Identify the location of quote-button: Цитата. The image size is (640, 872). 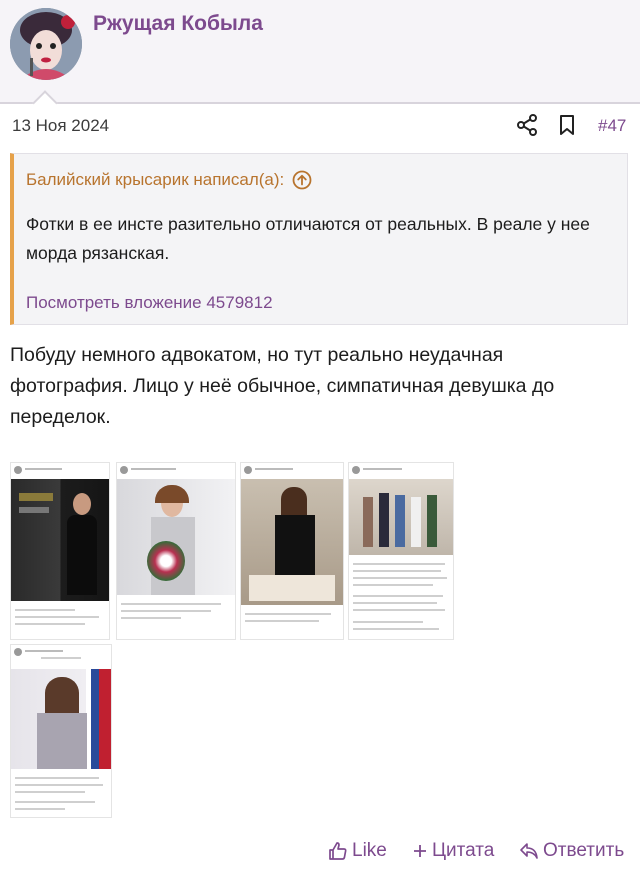
(453, 851).